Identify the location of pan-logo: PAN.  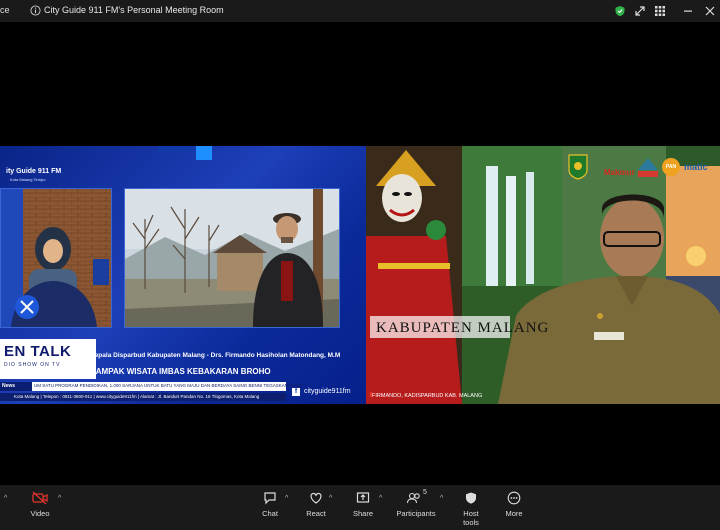
(671, 167).